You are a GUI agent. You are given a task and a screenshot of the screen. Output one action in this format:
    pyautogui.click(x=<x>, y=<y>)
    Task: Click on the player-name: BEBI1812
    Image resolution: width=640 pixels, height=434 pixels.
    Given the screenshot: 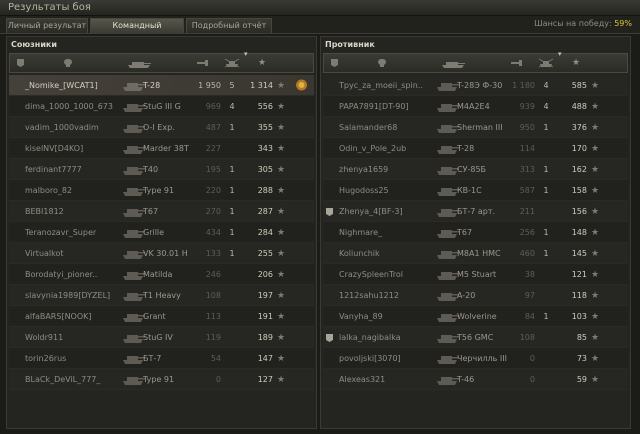 What is the action you would take?
    pyautogui.click(x=44, y=211)
    